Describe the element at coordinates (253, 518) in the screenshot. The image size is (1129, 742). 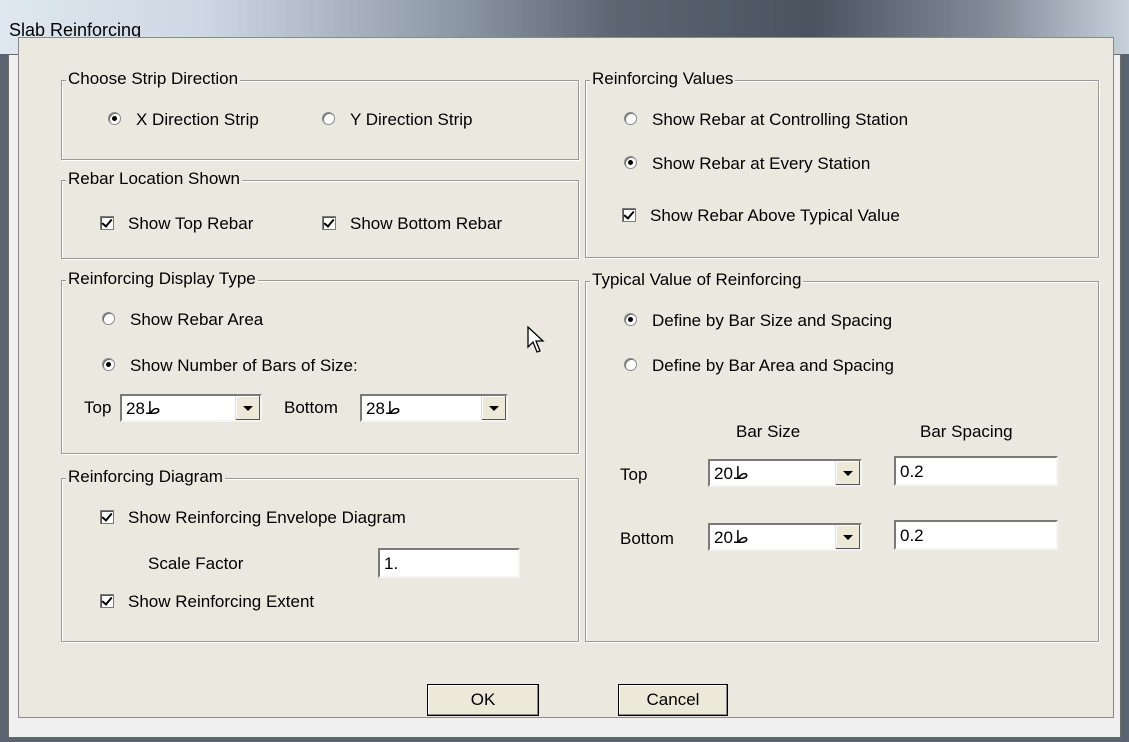
I see `show-envelope-checkbox: Show Reinforcing Envelope Diagram` at that location.